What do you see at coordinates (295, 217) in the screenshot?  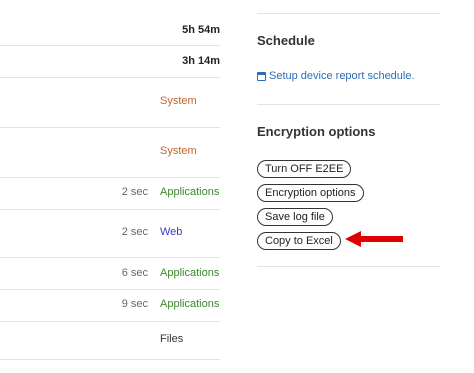 I see `save-log-file-button: Save log file` at bounding box center [295, 217].